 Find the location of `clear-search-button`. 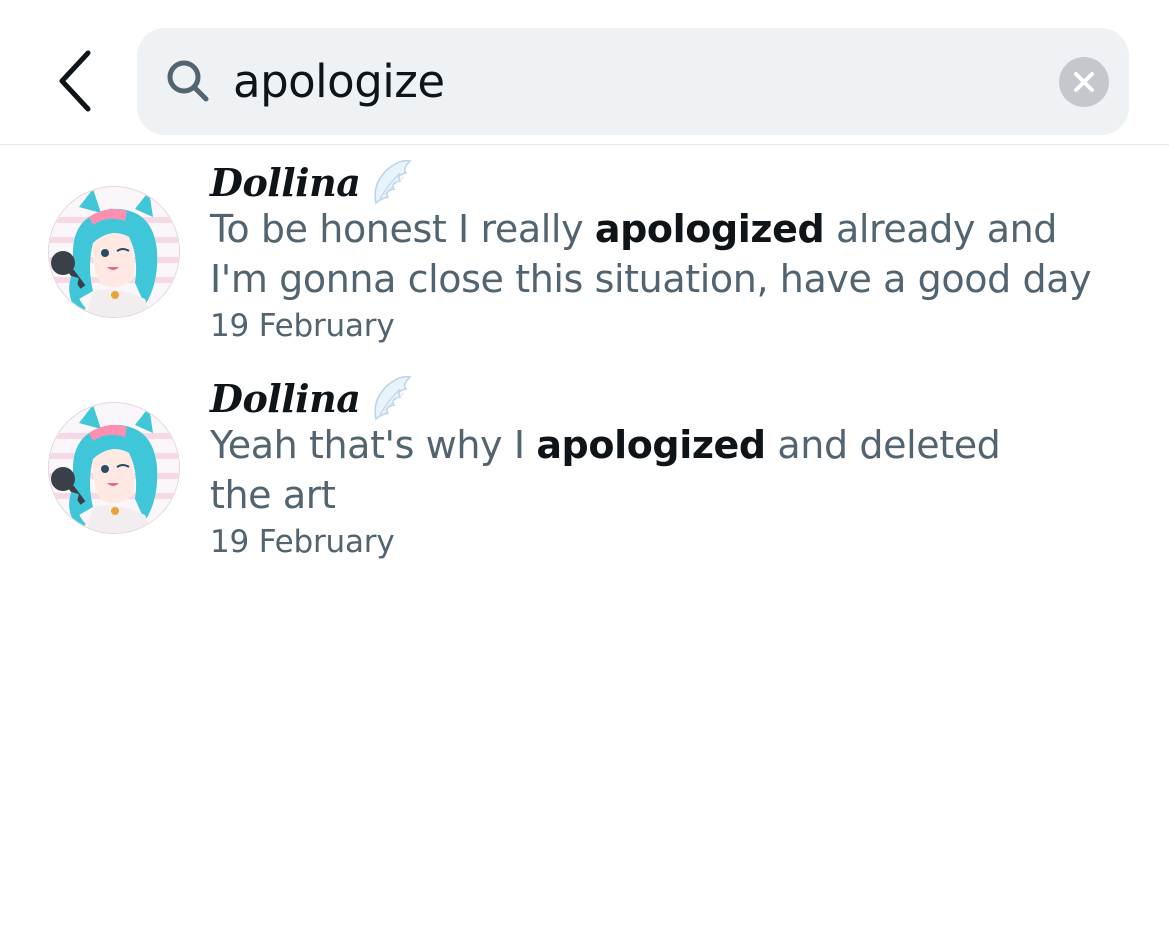

clear-search-button is located at coordinates (1084, 82).